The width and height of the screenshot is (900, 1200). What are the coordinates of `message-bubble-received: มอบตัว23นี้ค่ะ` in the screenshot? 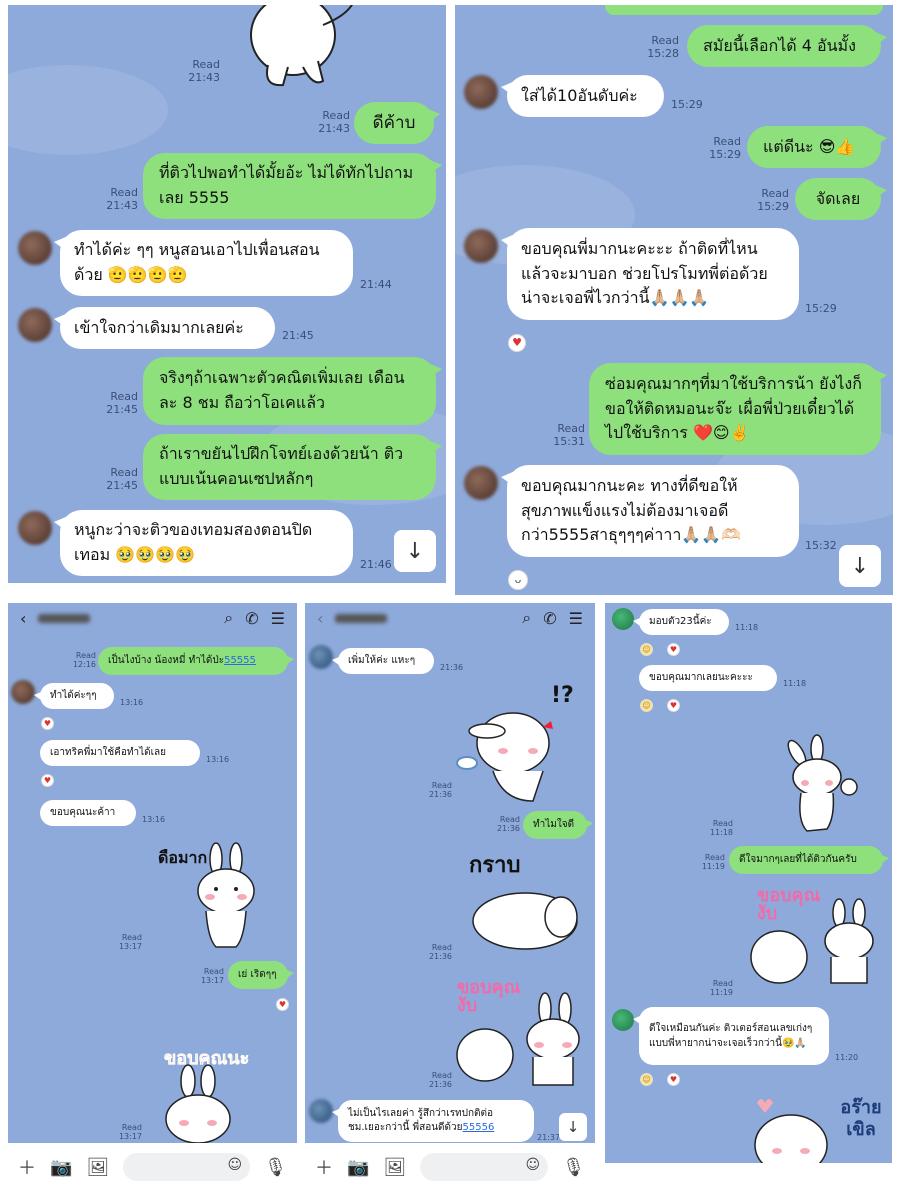 It's located at (681, 622).